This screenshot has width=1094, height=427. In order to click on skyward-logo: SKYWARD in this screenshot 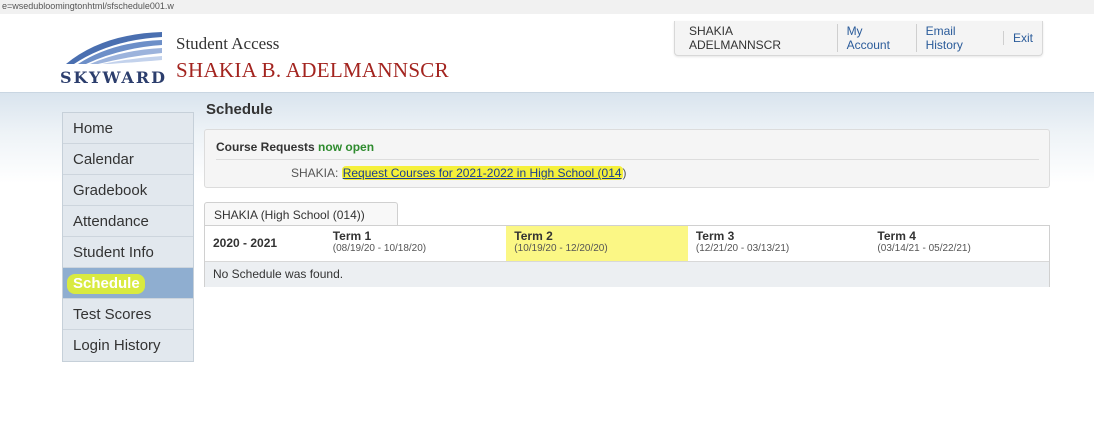, I will do `click(114, 59)`.